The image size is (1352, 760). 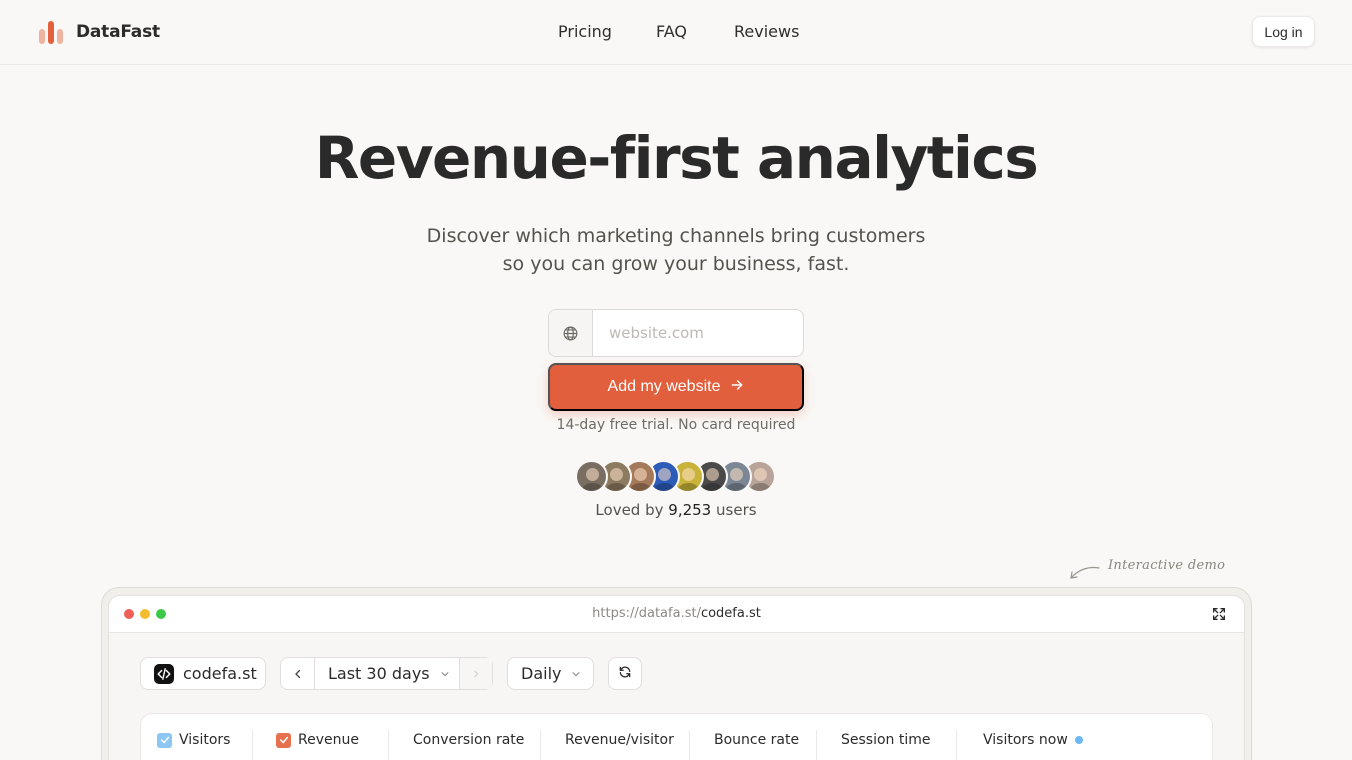 What do you see at coordinates (328, 740) in the screenshot?
I see `metric-label: Revenue` at bounding box center [328, 740].